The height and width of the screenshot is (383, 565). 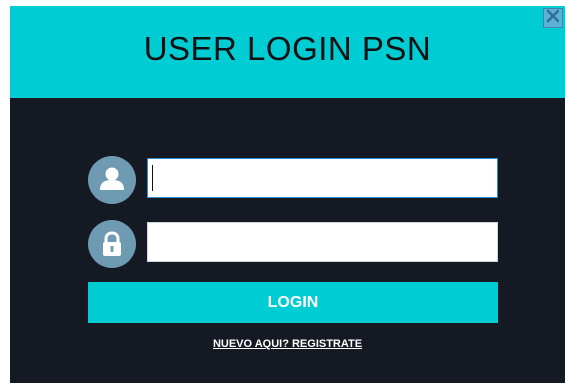 I want to click on close-icon, so click(x=553, y=18).